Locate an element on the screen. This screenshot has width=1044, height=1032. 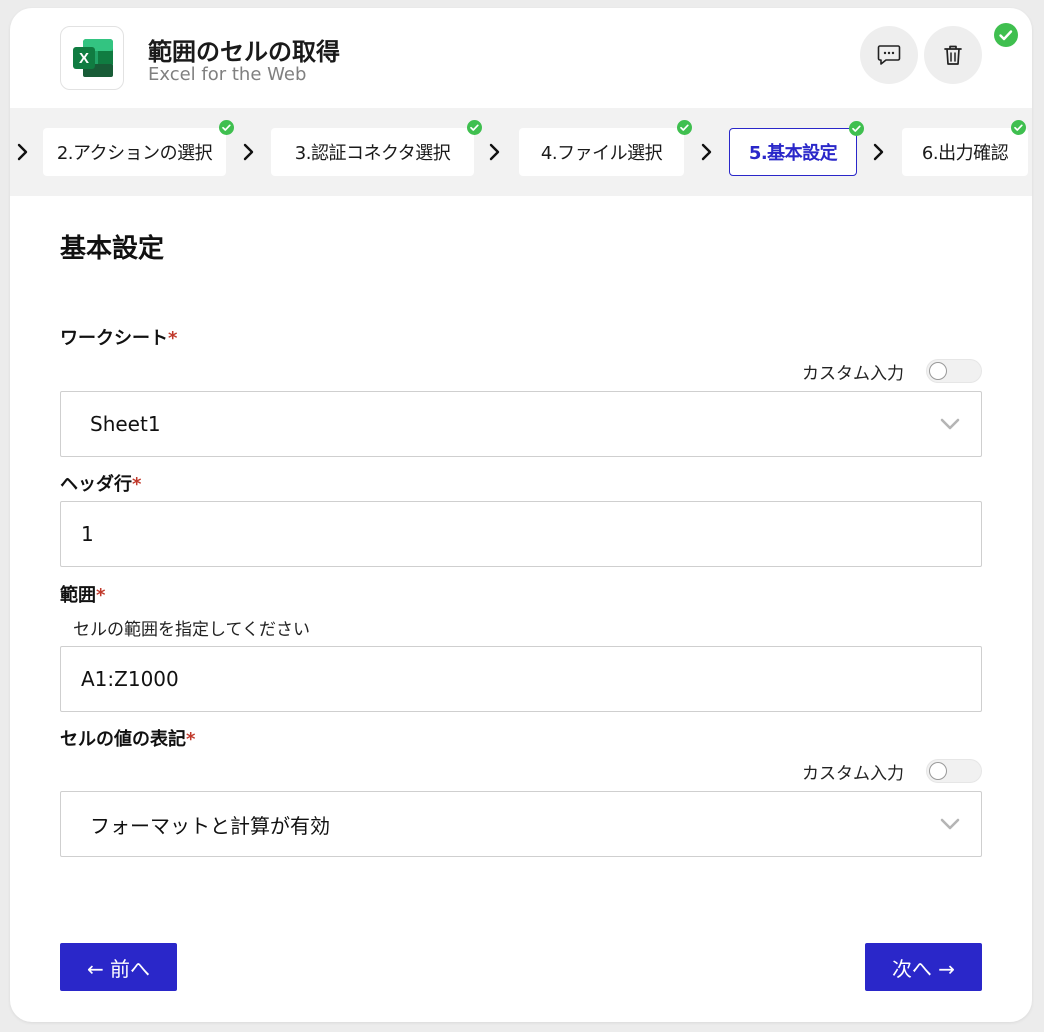
step-label: 4.ファイル選択 is located at coordinates (601, 153).